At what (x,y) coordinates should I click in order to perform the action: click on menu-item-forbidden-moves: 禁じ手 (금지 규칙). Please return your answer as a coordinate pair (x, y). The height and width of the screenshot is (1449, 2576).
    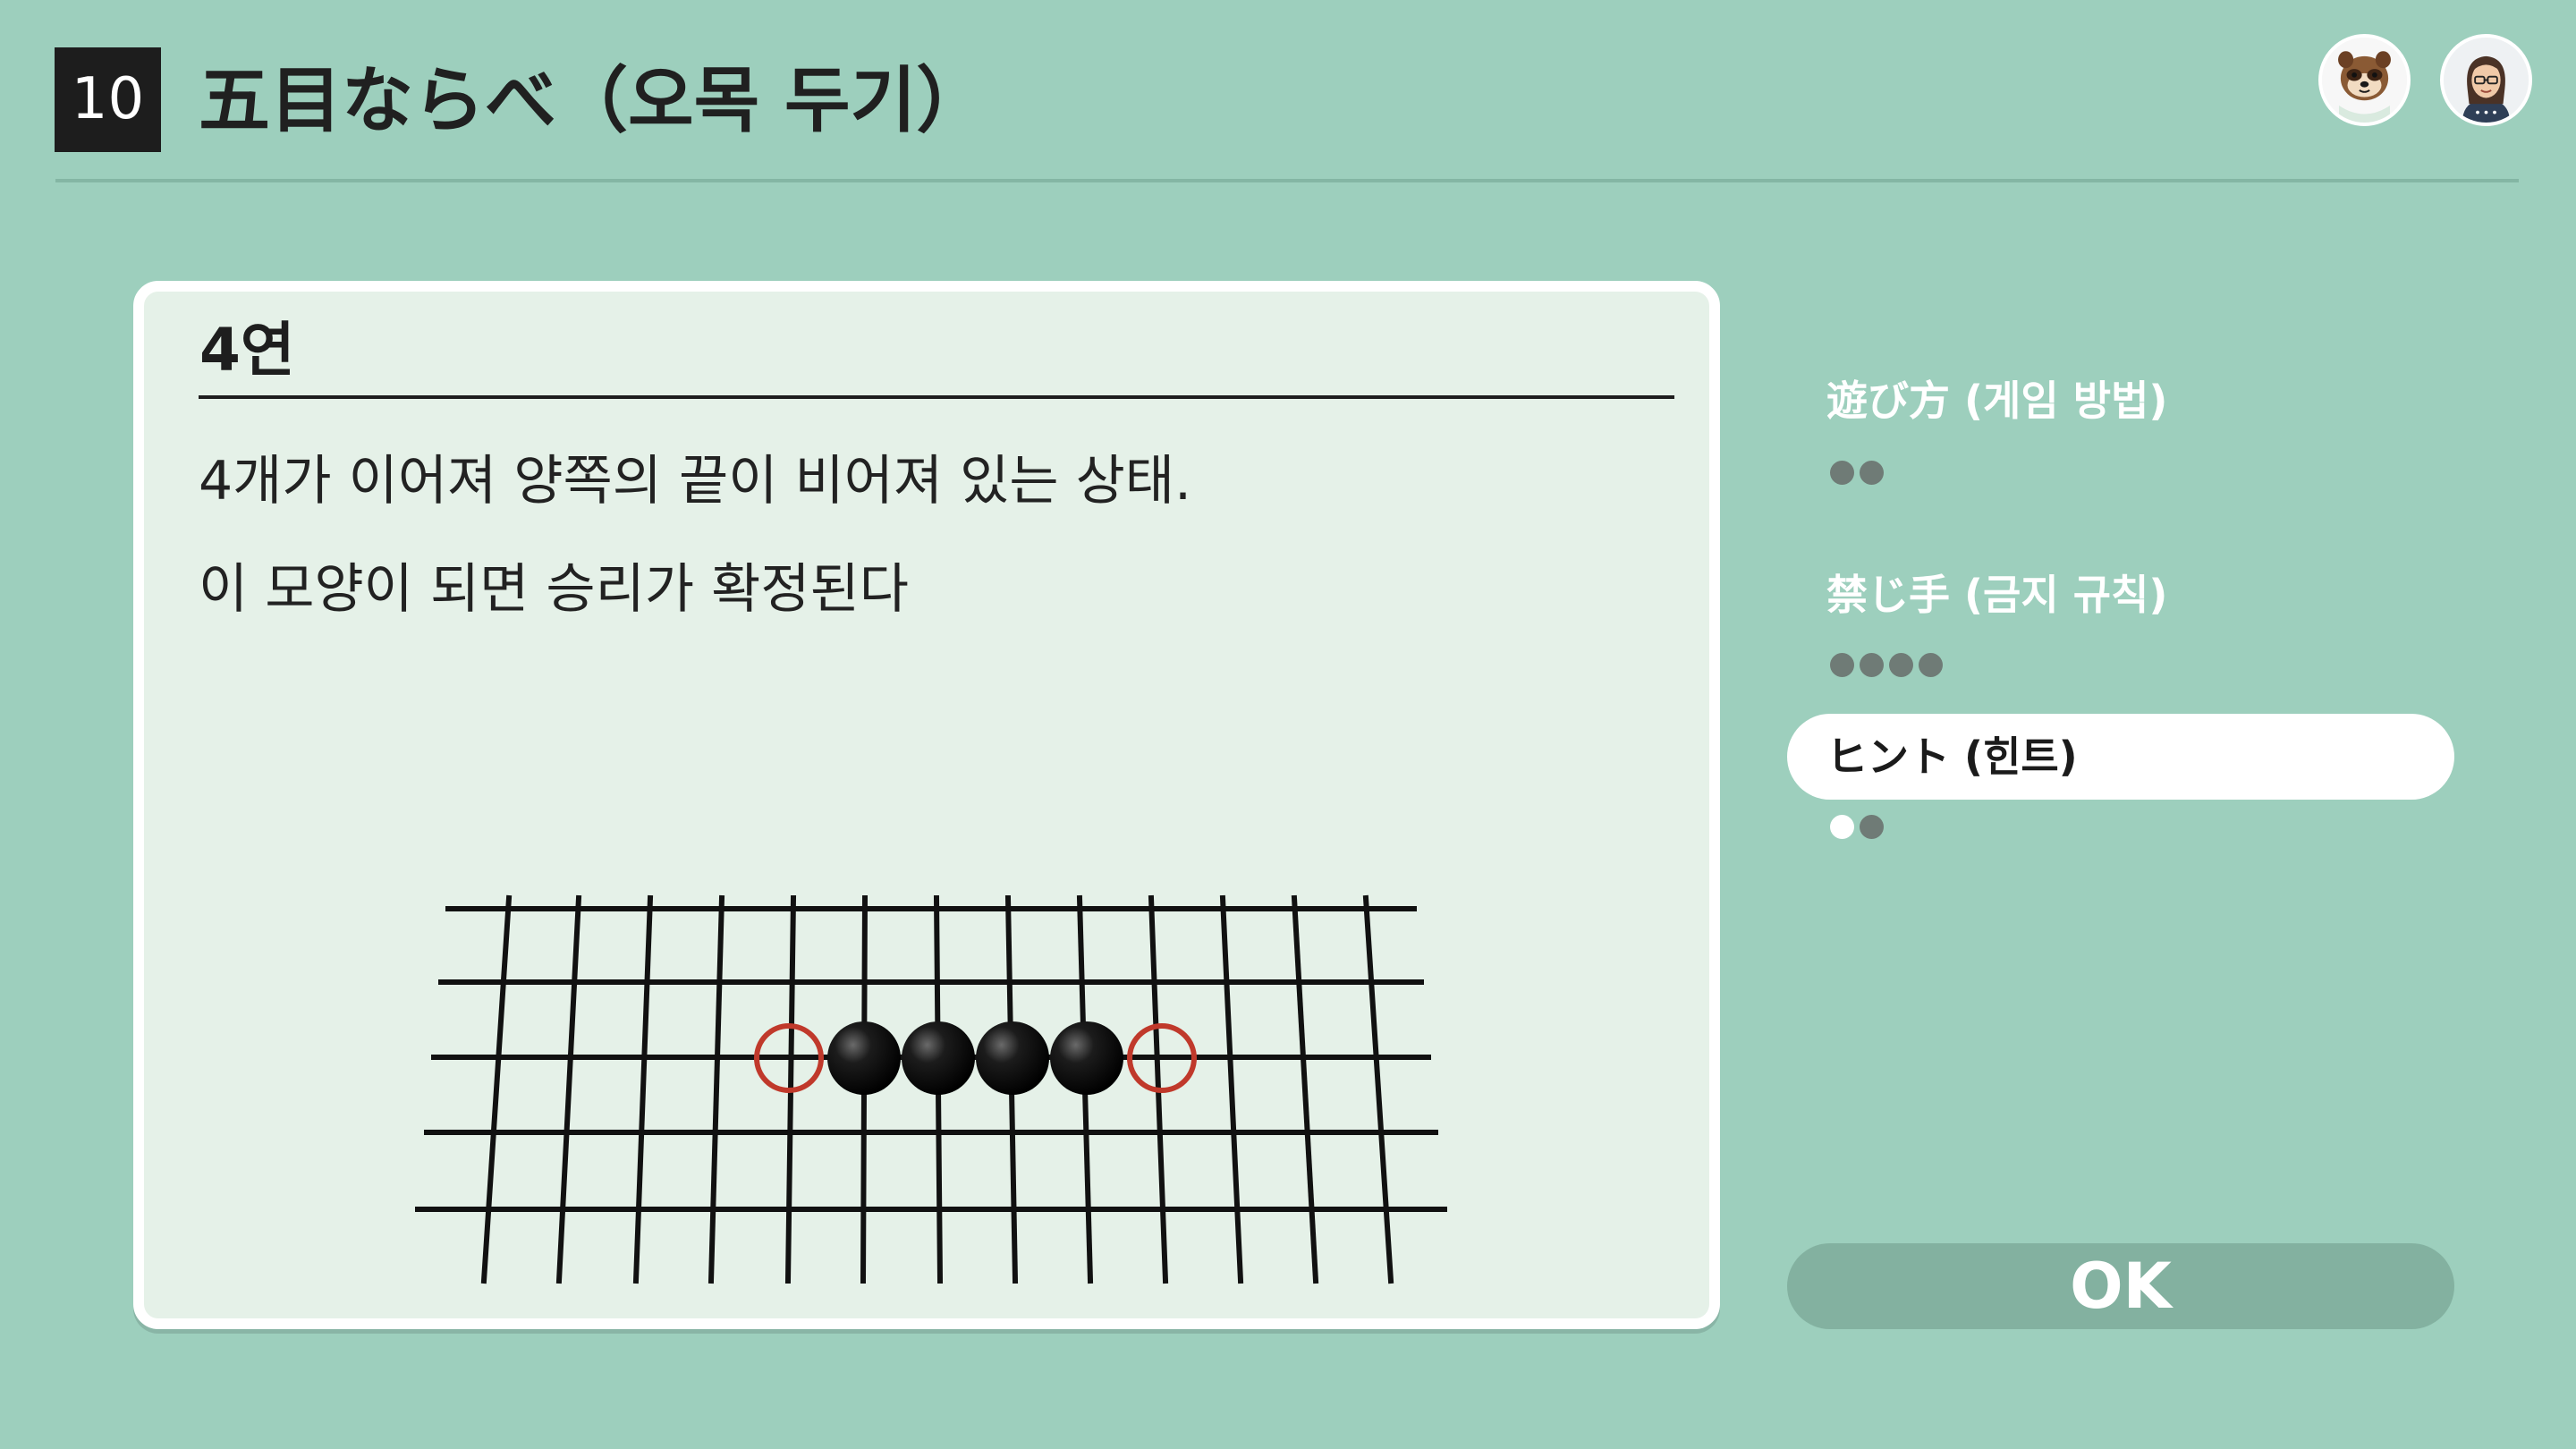
    Looking at the image, I should click on (2120, 595).